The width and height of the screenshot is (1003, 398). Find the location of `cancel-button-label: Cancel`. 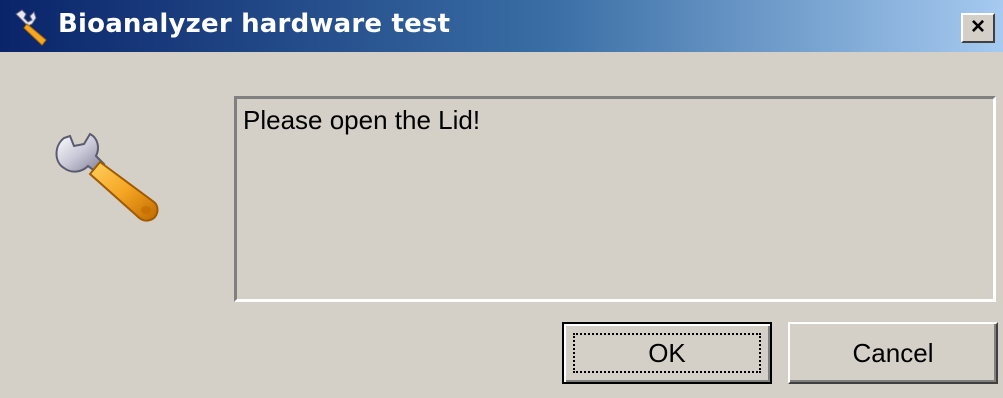

cancel-button-label: Cancel is located at coordinates (893, 353).